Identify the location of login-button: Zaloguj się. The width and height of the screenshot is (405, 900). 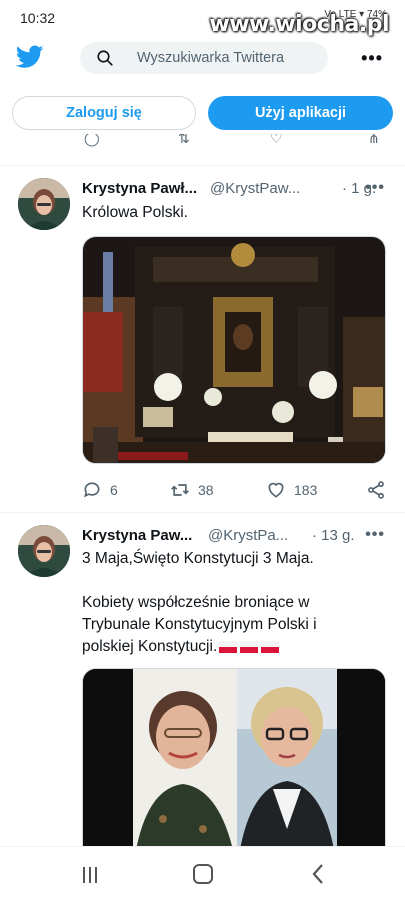
(104, 113).